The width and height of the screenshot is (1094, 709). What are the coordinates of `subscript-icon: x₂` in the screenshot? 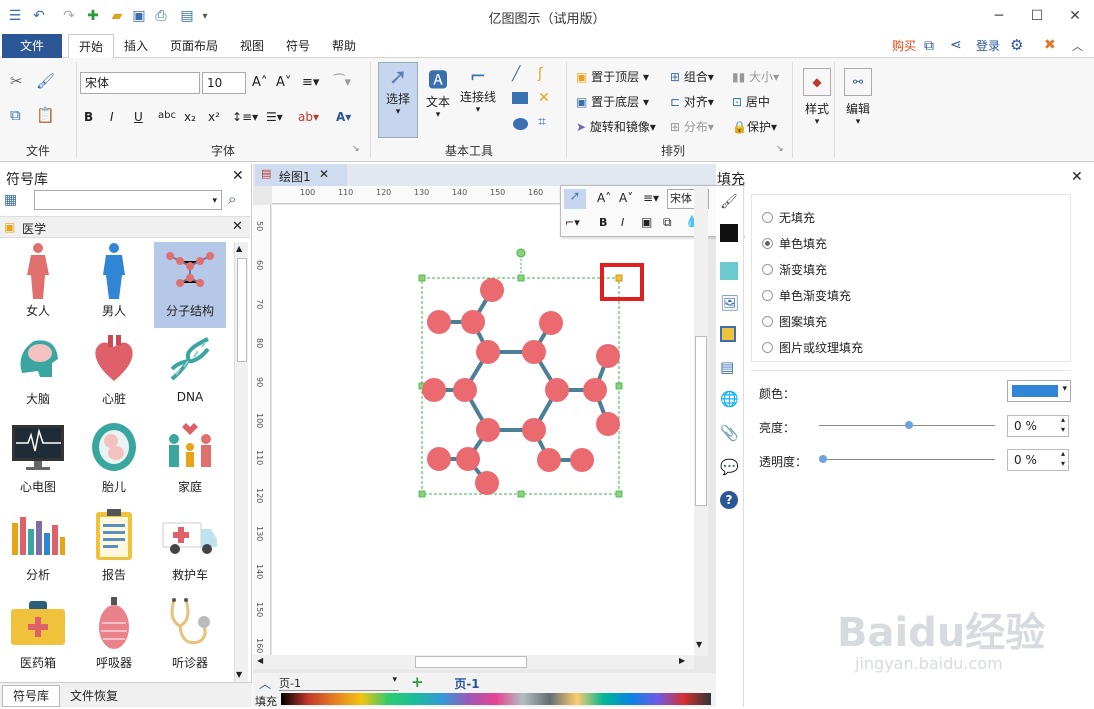 It's located at (190, 117).